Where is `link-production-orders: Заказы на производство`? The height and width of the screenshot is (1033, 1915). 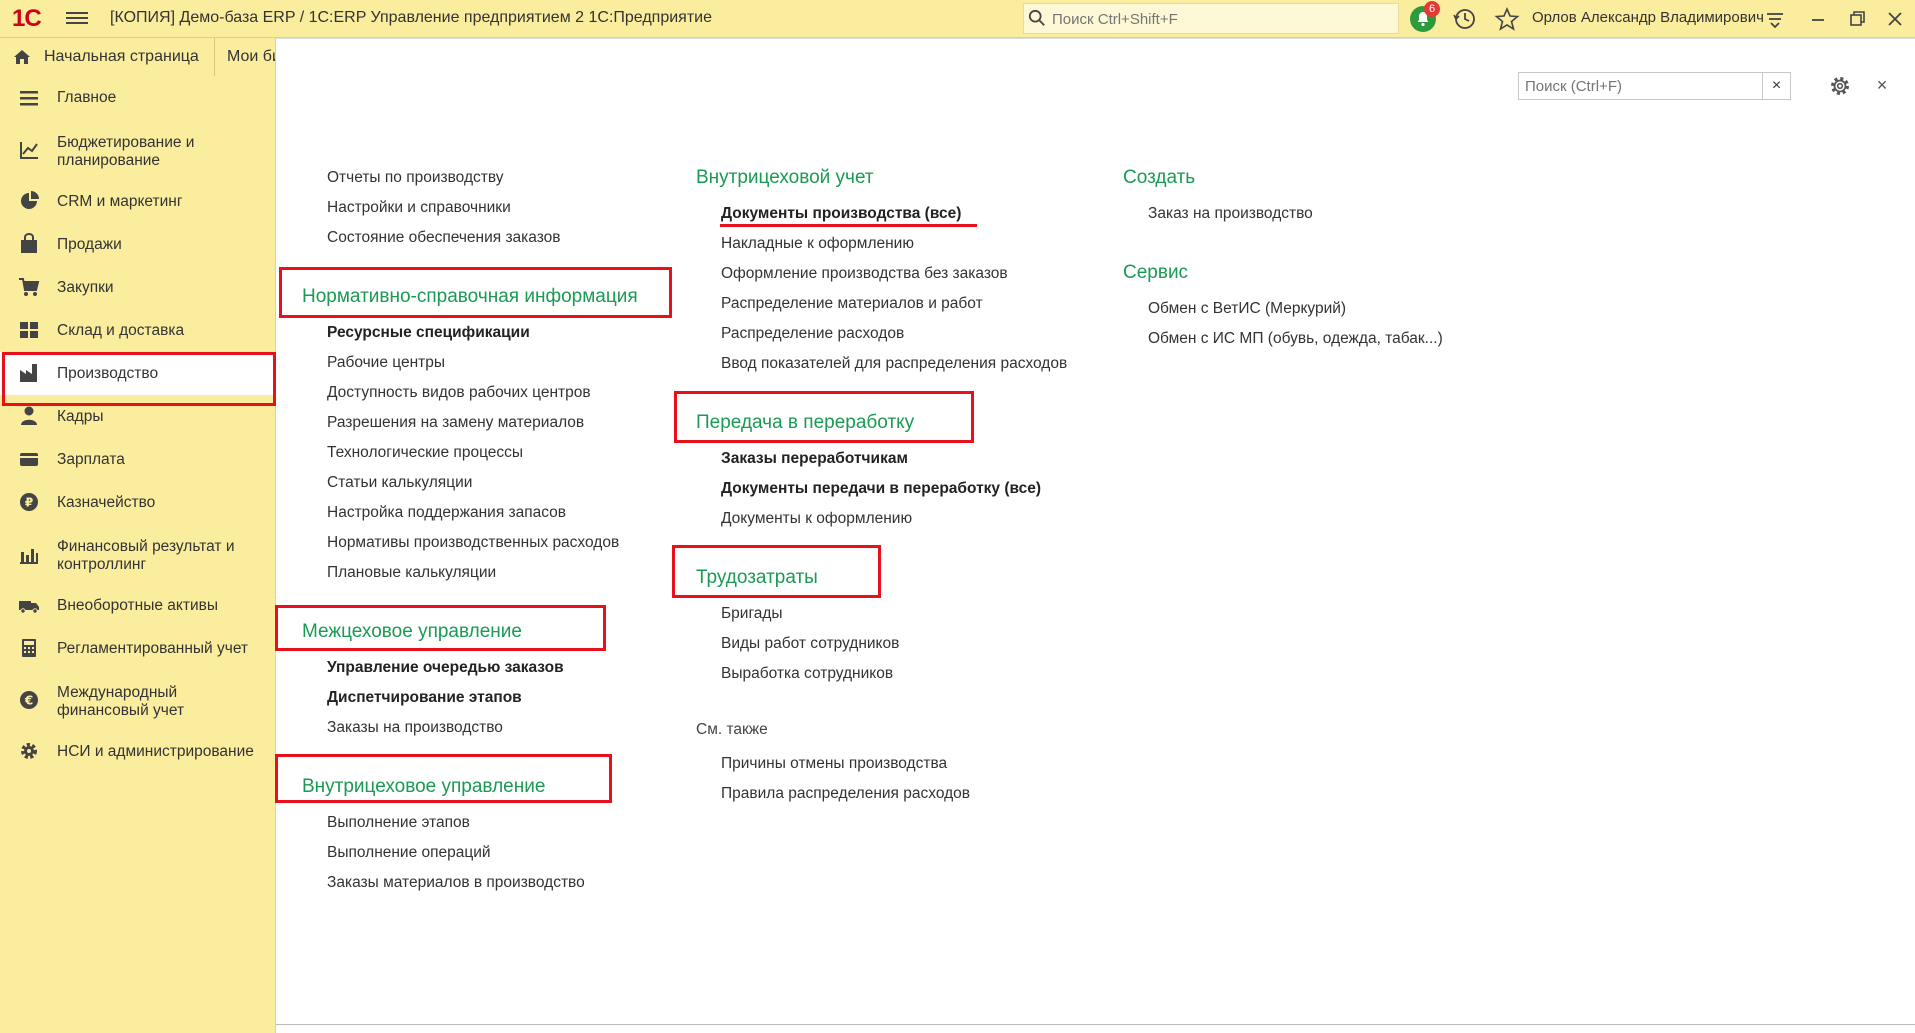 link-production-orders: Заказы на производство is located at coordinates (415, 728).